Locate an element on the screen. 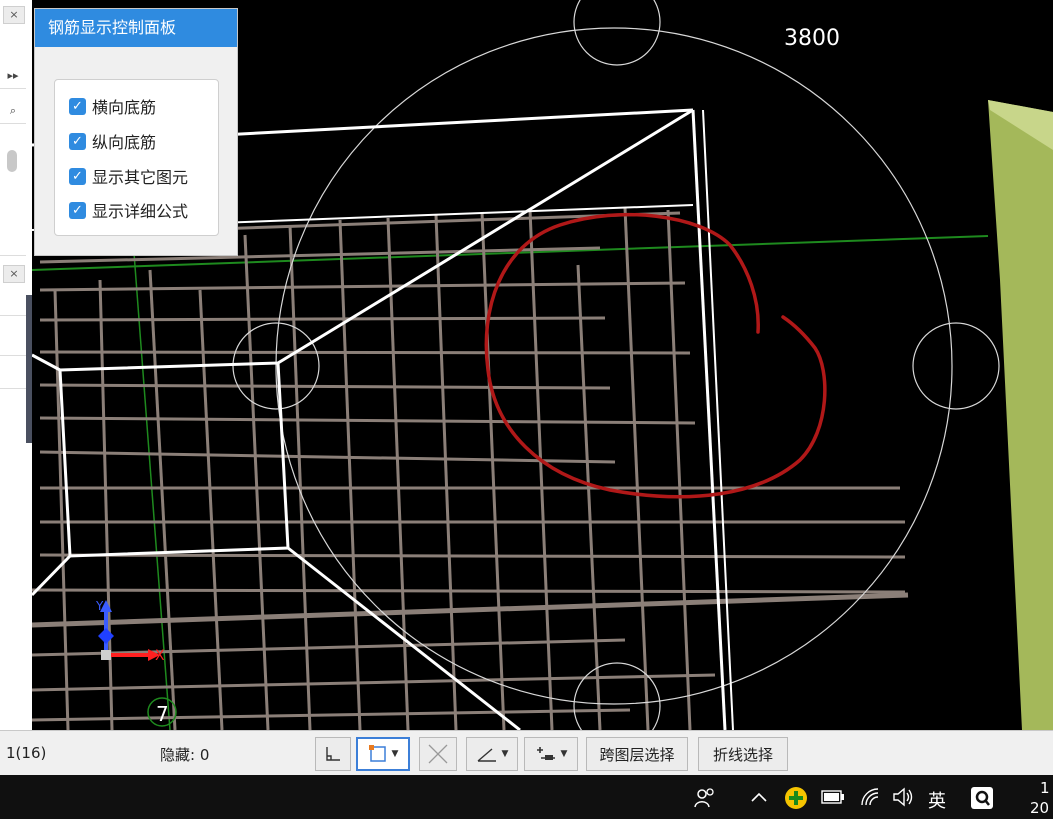 The image size is (1053, 819). cross-button is located at coordinates (438, 754).